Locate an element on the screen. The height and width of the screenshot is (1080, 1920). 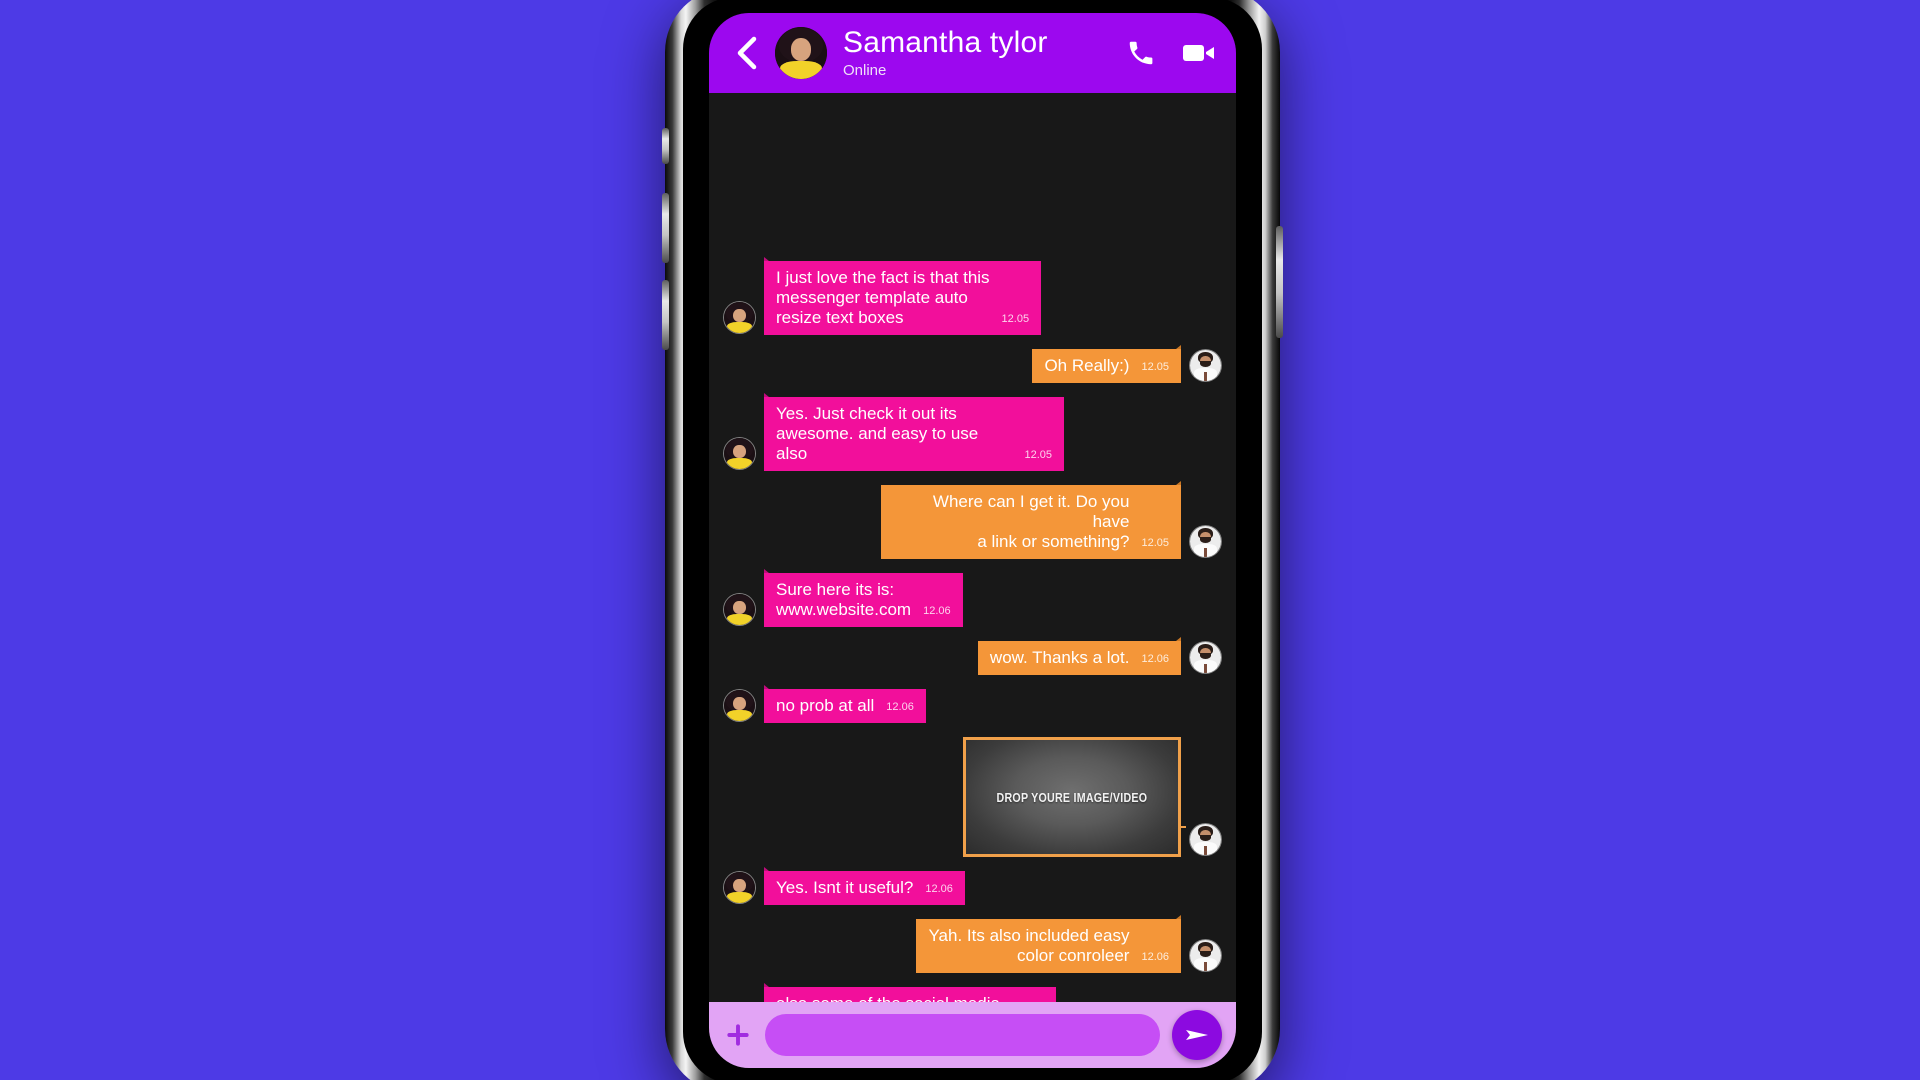
phone-icon is located at coordinates (1141, 53).